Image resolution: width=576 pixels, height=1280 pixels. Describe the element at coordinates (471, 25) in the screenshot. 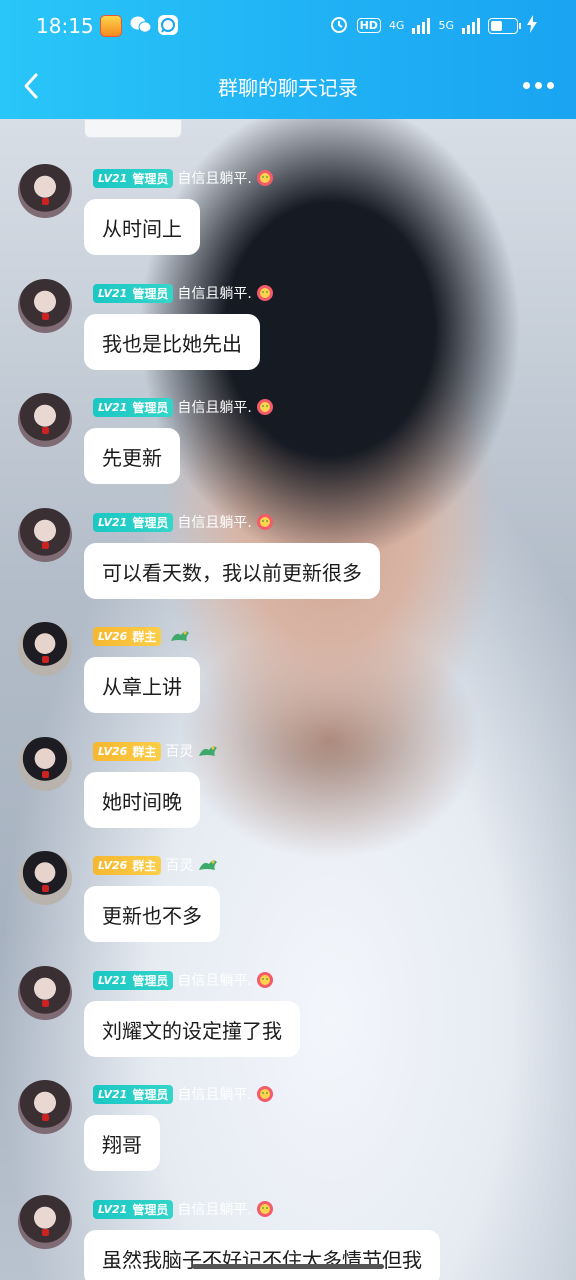

I see `signal-5g-icon` at that location.